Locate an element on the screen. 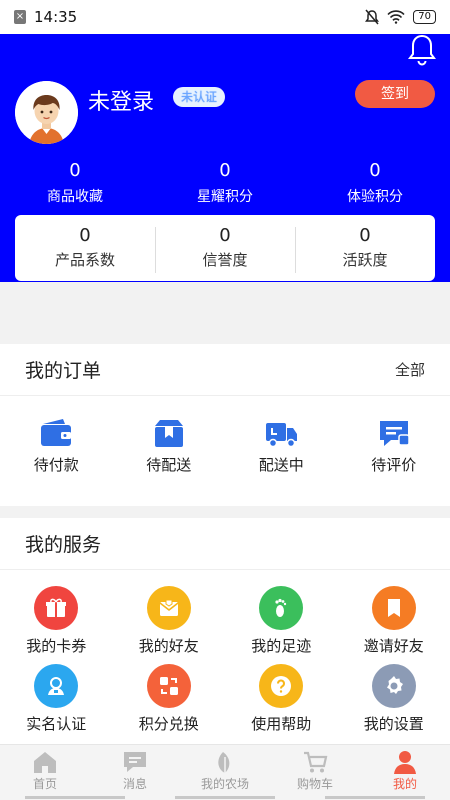 This screenshot has height=800, width=450. order-label: 待评价 is located at coordinates (394, 465).